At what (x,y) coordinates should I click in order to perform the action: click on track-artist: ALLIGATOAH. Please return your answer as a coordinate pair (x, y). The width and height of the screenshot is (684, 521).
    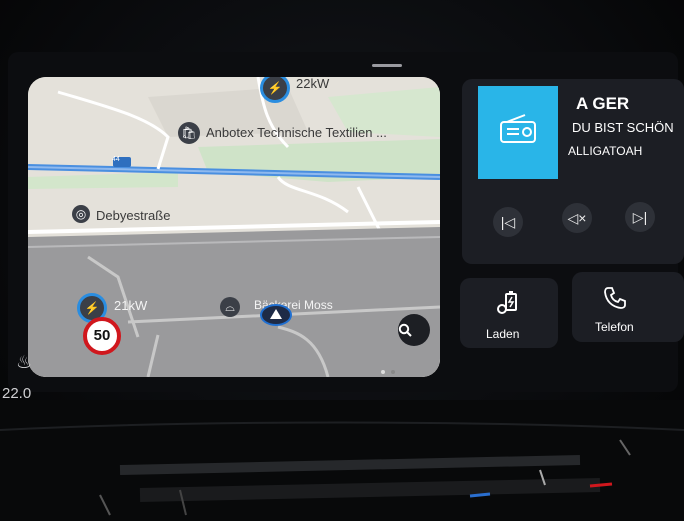
    Looking at the image, I should click on (605, 151).